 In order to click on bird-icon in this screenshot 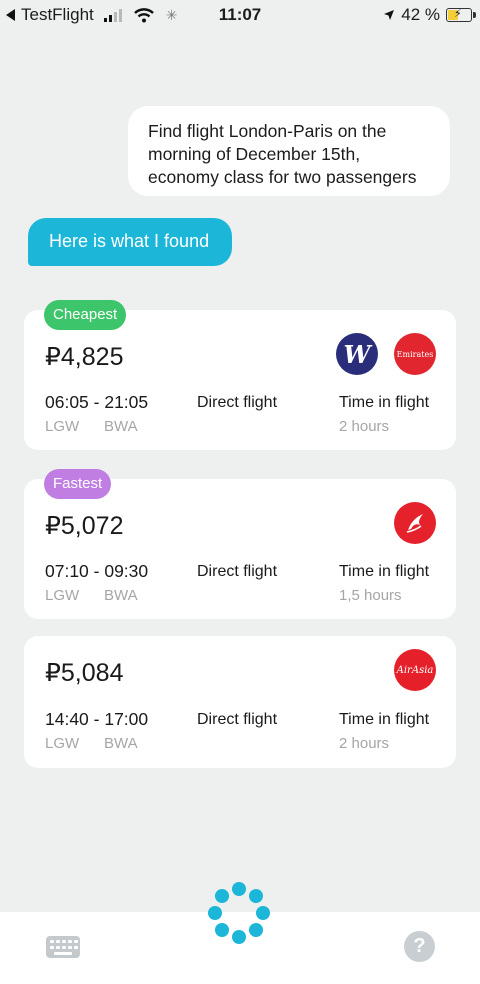, I will do `click(414, 523)`.